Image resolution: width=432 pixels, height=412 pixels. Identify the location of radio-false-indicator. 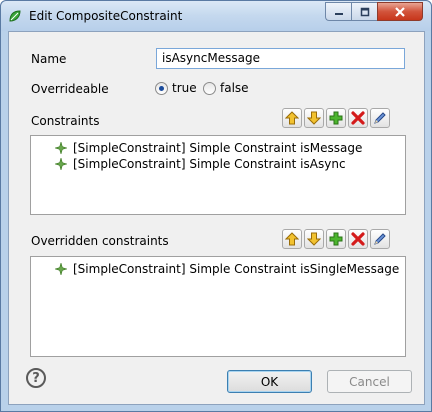
(209, 88).